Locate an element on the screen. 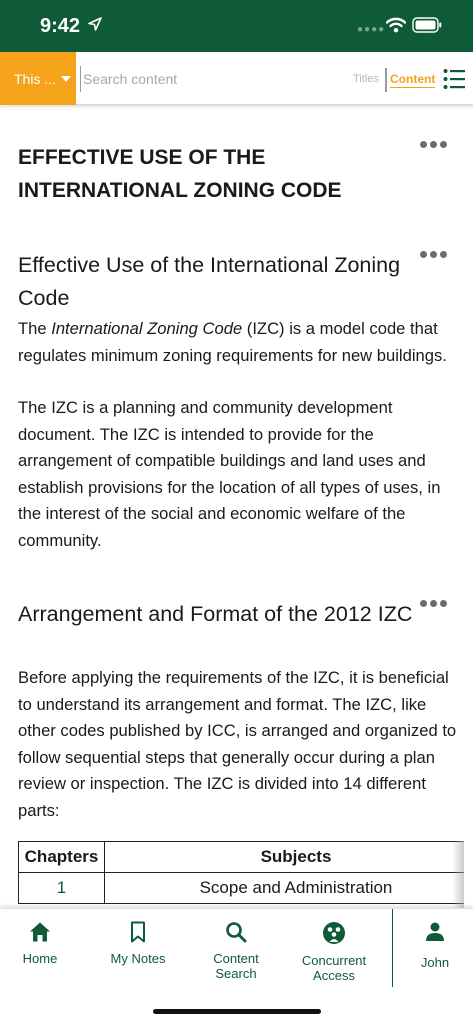 Image resolution: width=473 pixels, height=1024 pixels. search-icon is located at coordinates (236, 932).